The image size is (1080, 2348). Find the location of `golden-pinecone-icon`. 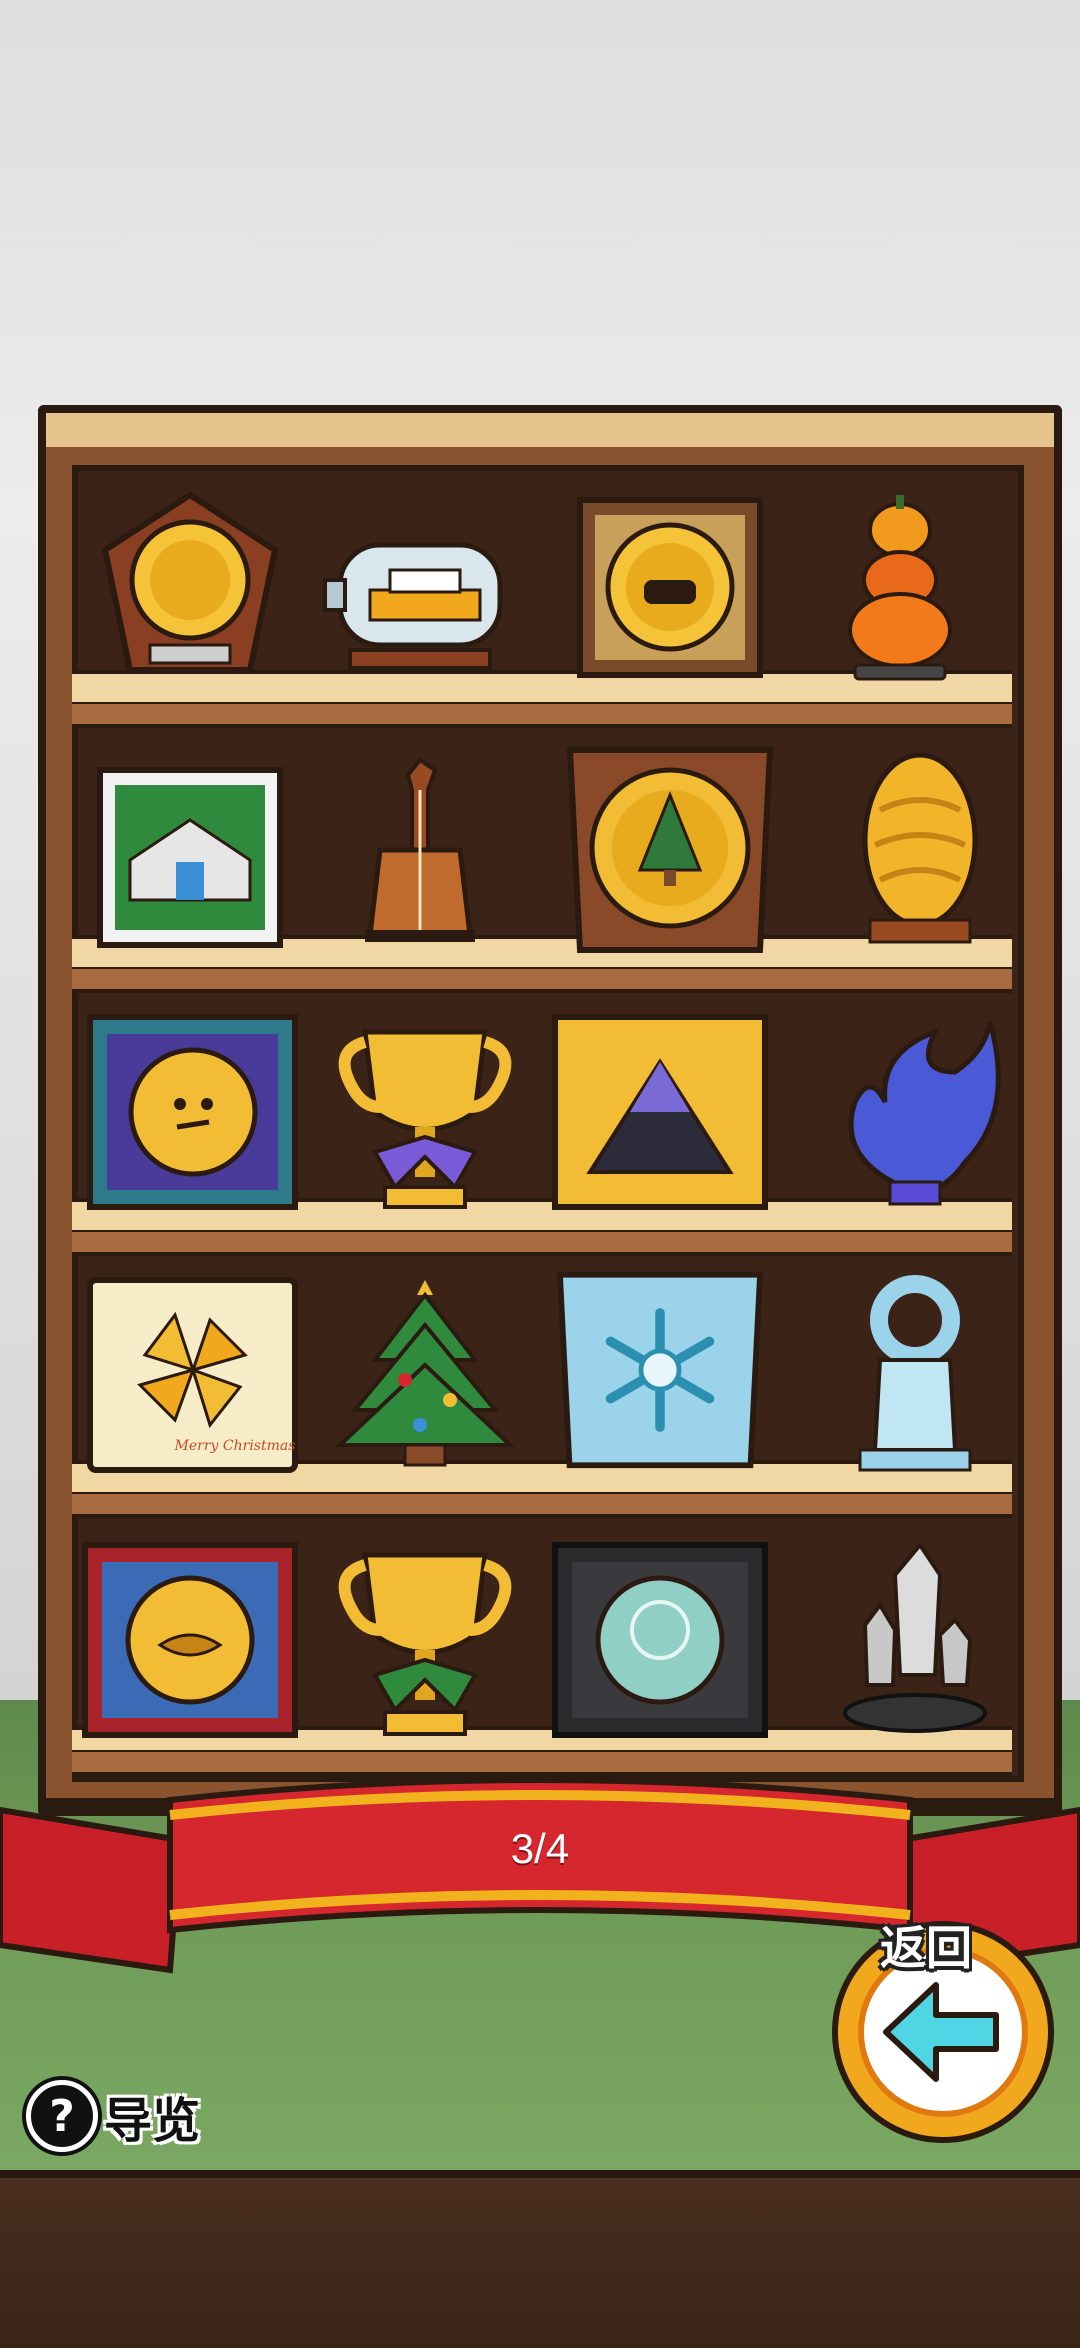

golden-pinecone-icon is located at coordinates (920, 850).